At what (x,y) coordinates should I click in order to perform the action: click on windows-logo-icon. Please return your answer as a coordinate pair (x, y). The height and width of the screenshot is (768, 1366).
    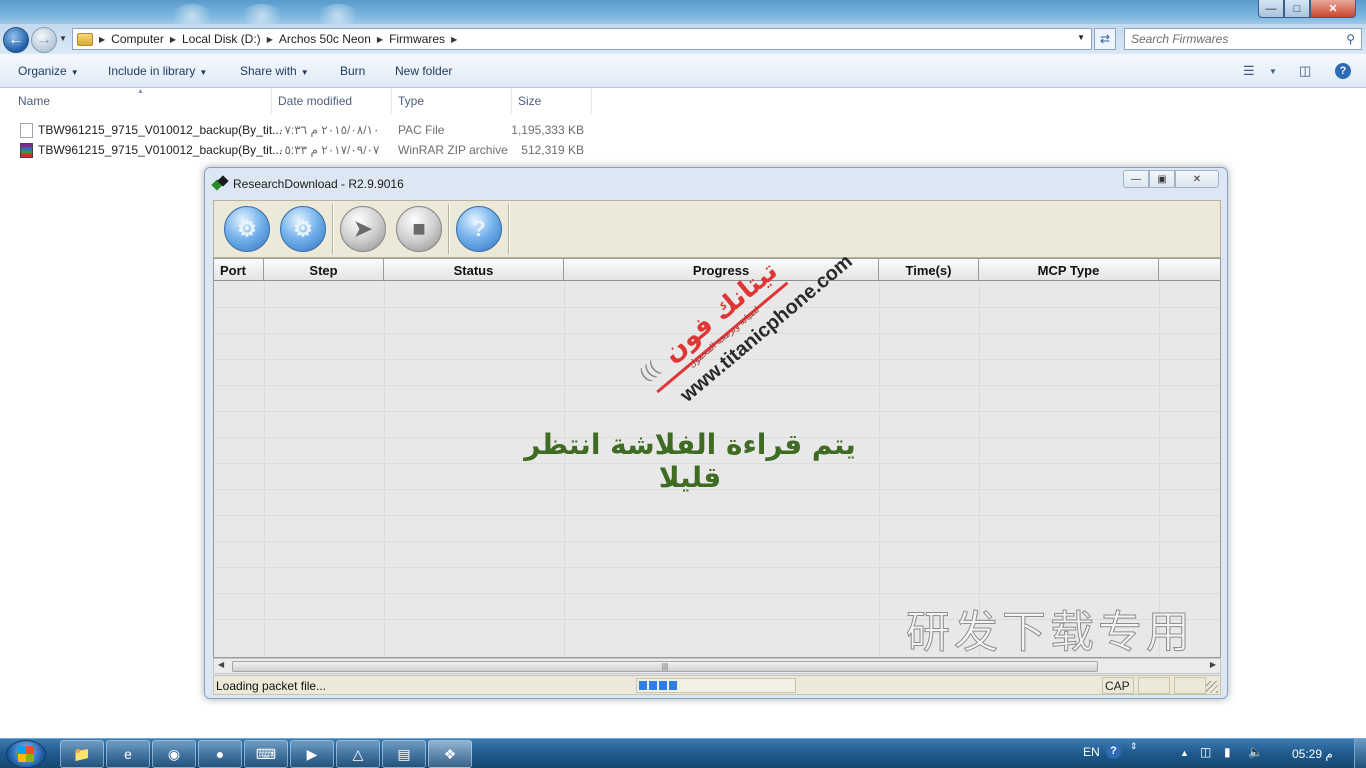
    Looking at the image, I should click on (26, 754).